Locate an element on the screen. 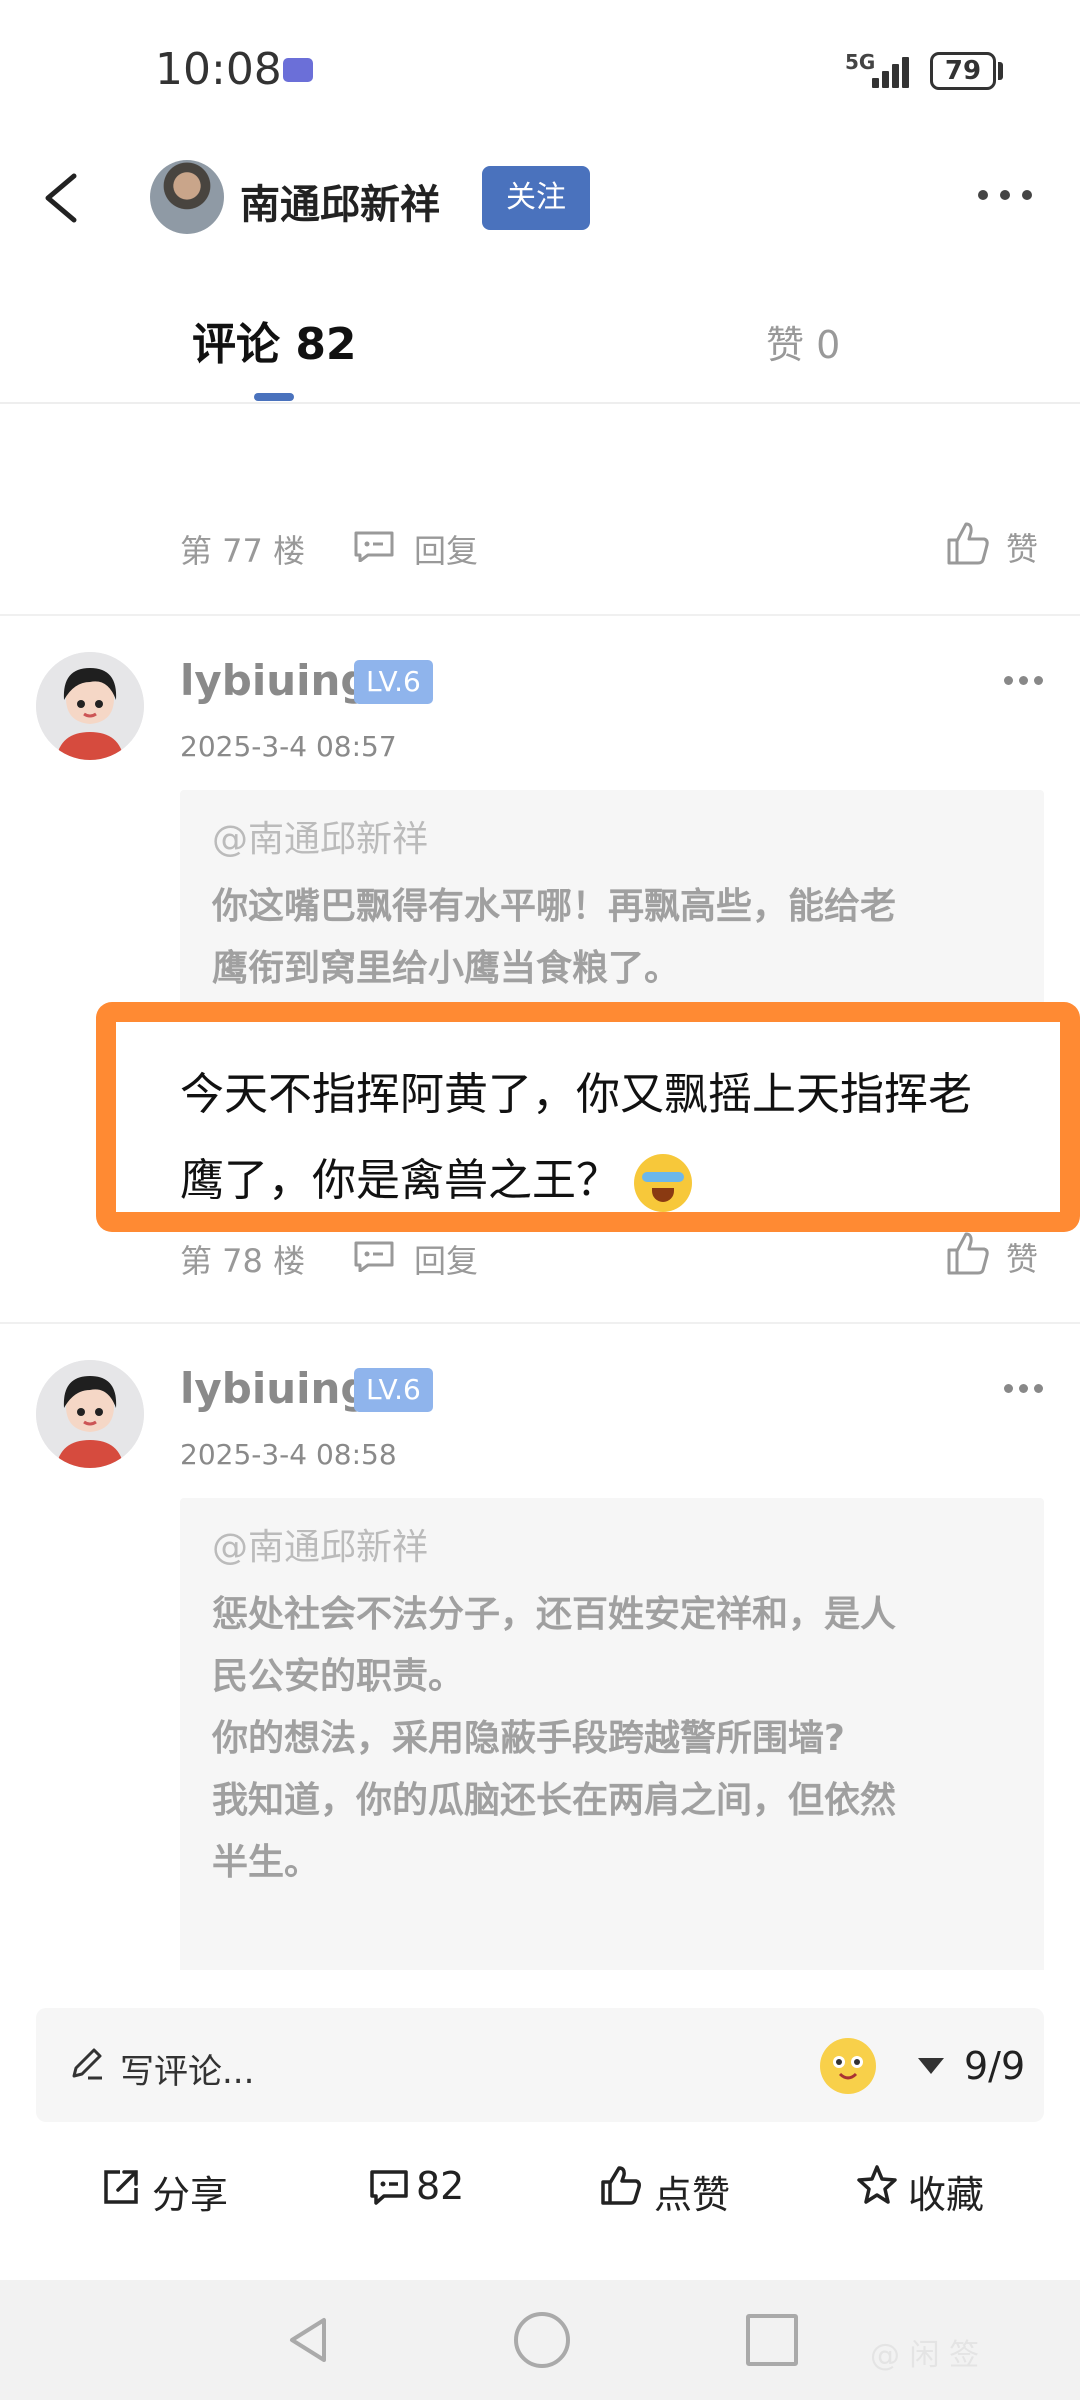  network-type-label: 5G is located at coordinates (860, 62).